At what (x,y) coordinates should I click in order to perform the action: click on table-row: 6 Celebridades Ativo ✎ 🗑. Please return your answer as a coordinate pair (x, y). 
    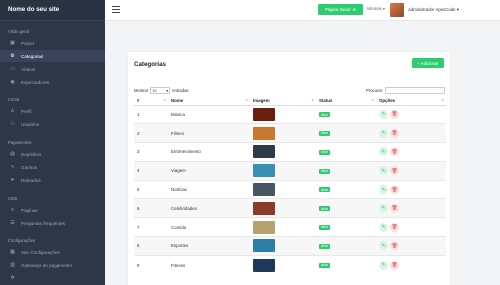
    Looking at the image, I should click on (290, 208).